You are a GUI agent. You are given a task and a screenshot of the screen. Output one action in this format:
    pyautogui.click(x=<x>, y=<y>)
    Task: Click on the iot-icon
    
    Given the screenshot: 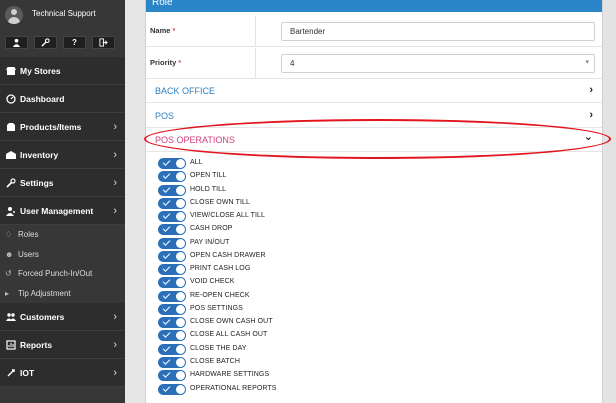 What is the action you would take?
    pyautogui.click(x=11, y=373)
    